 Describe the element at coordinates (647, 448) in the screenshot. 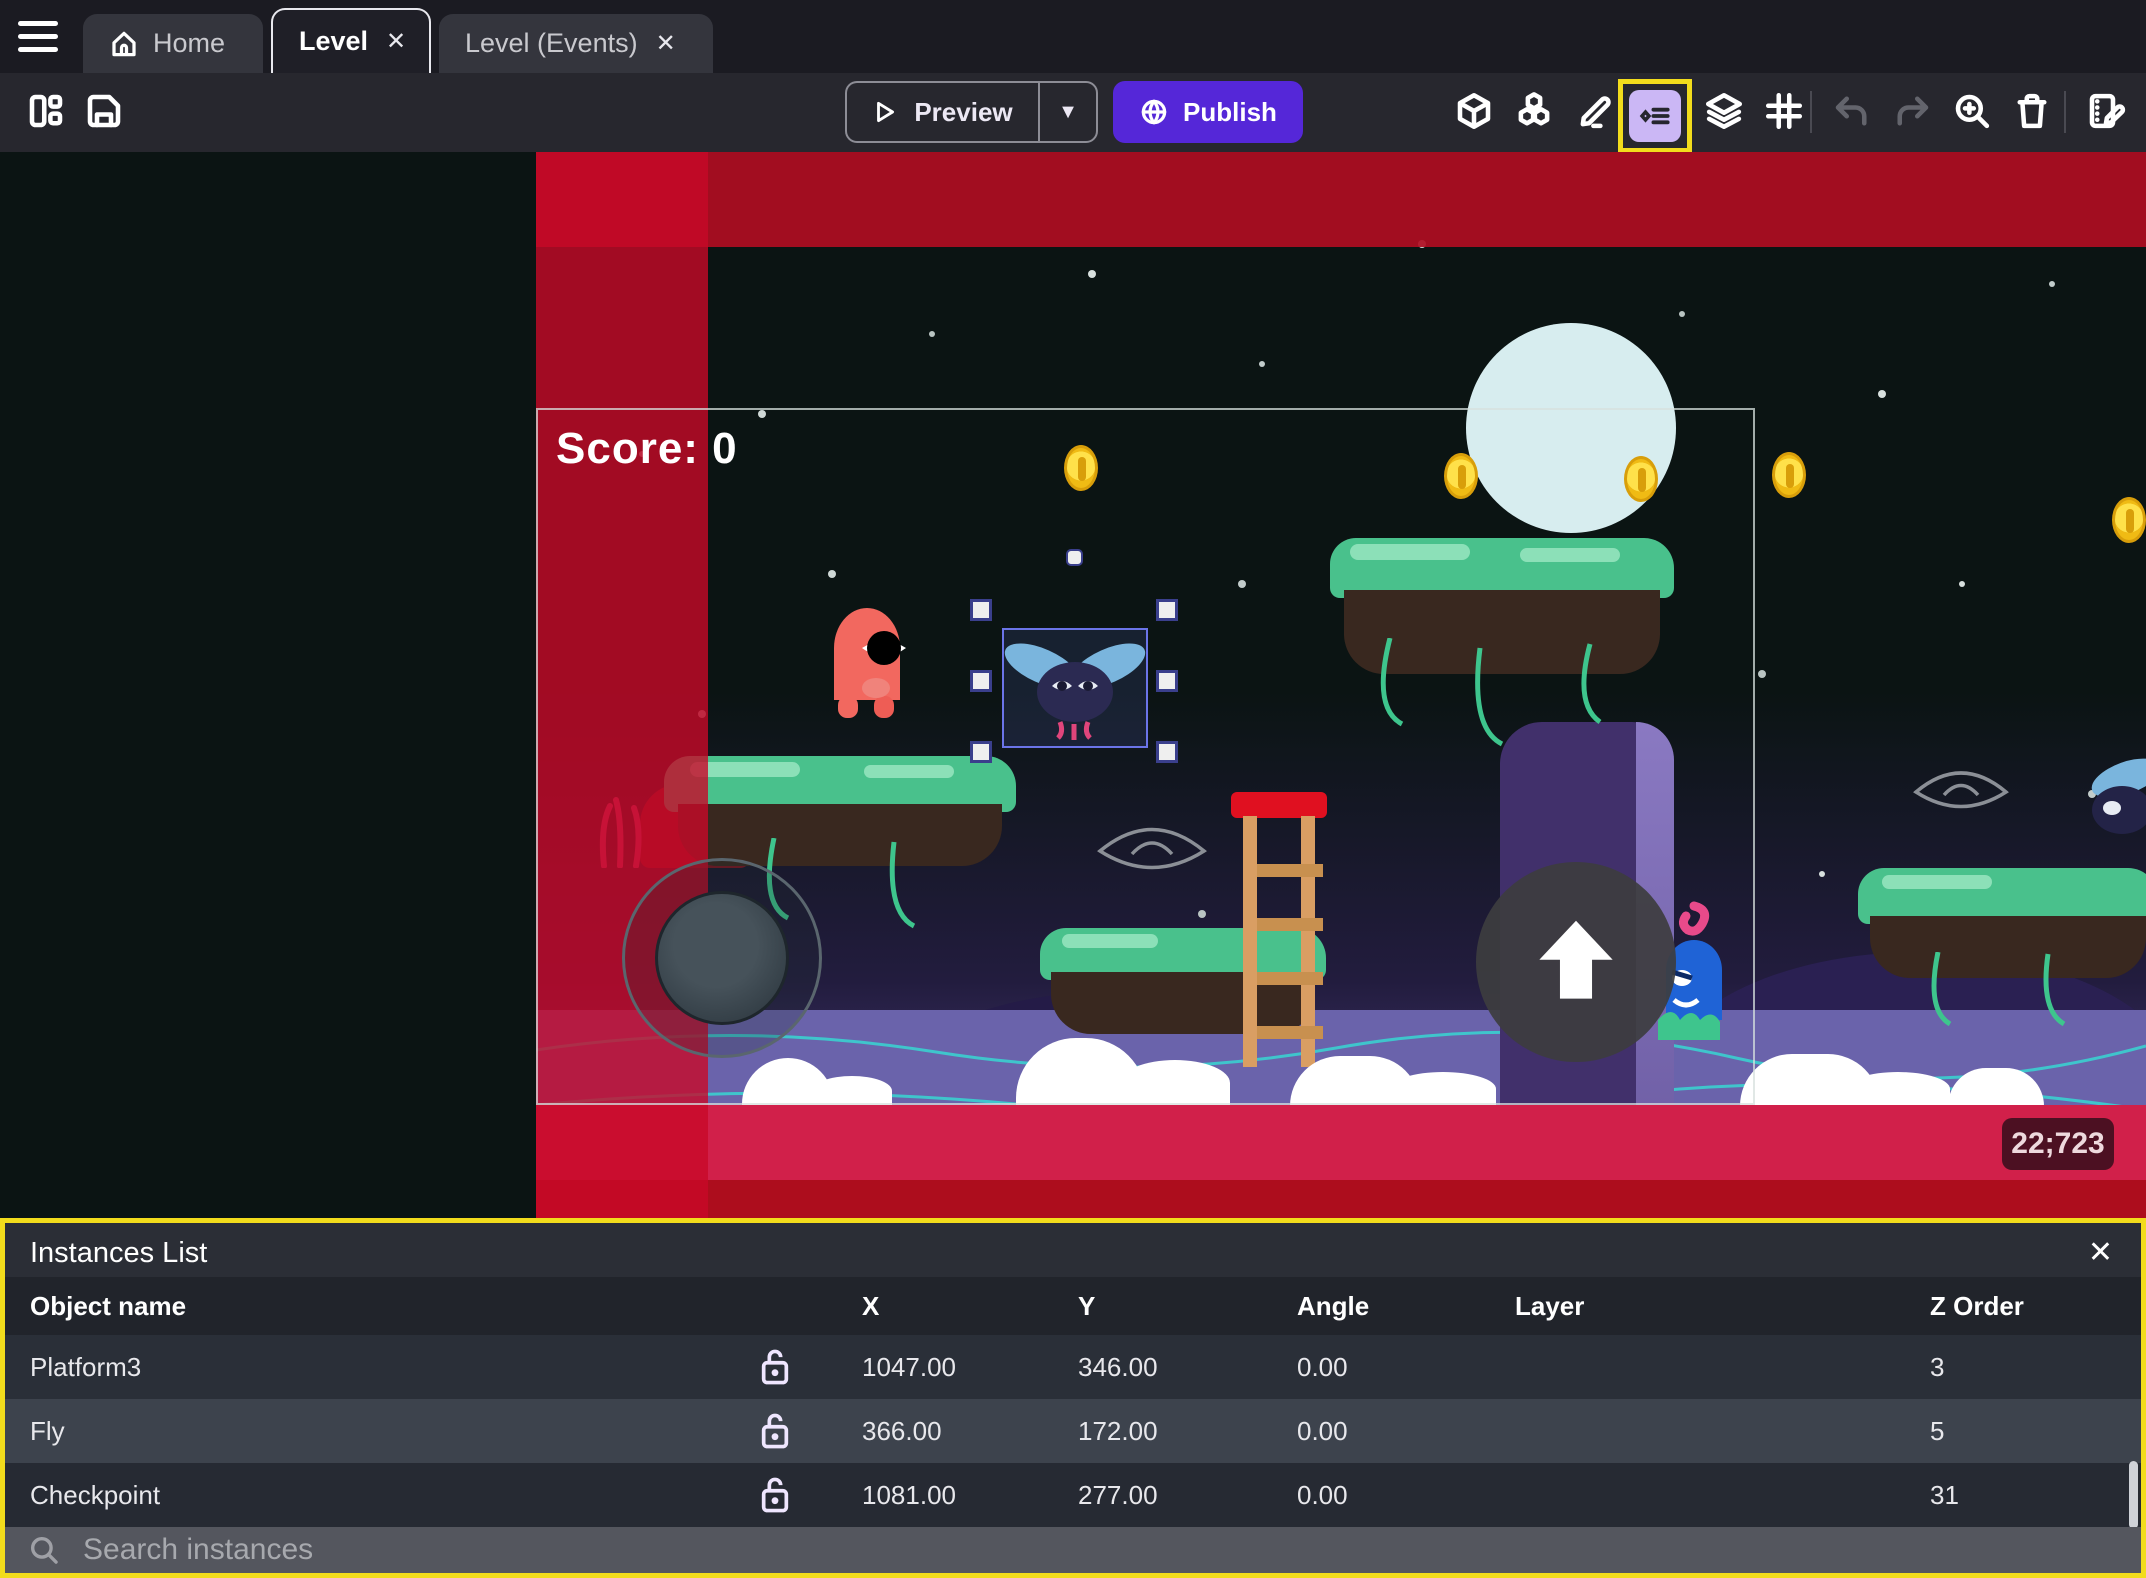

I see `score-text: Score: 0` at that location.